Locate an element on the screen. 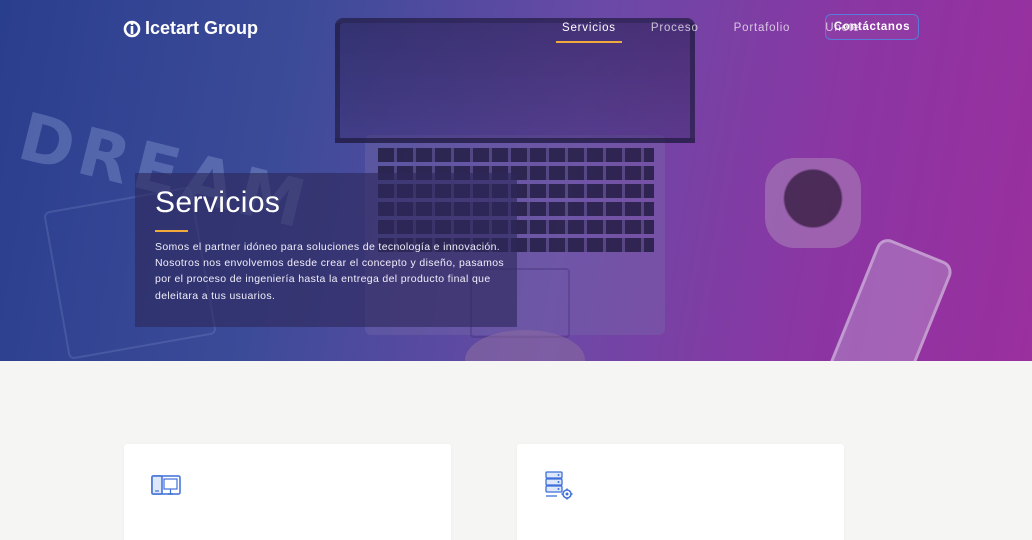  brand-name: Icetart Group is located at coordinates (202, 28).